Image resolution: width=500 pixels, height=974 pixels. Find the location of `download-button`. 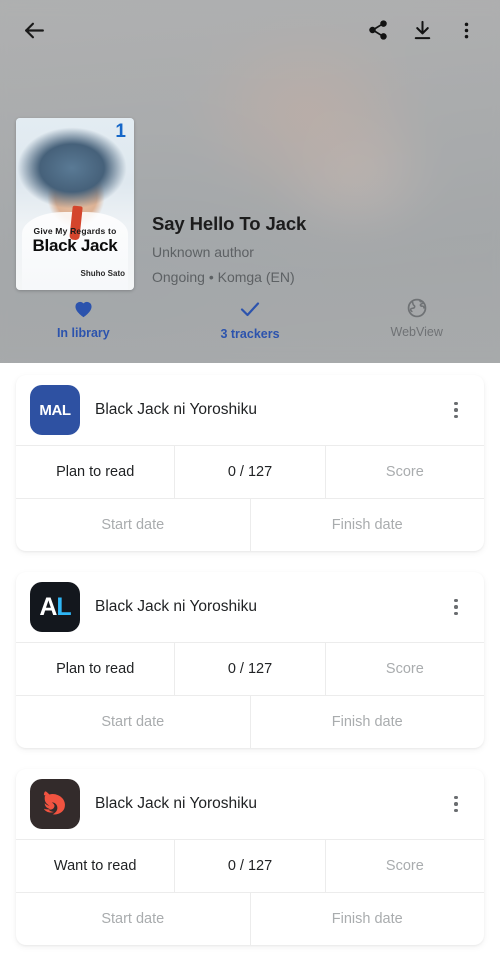

download-button is located at coordinates (422, 30).